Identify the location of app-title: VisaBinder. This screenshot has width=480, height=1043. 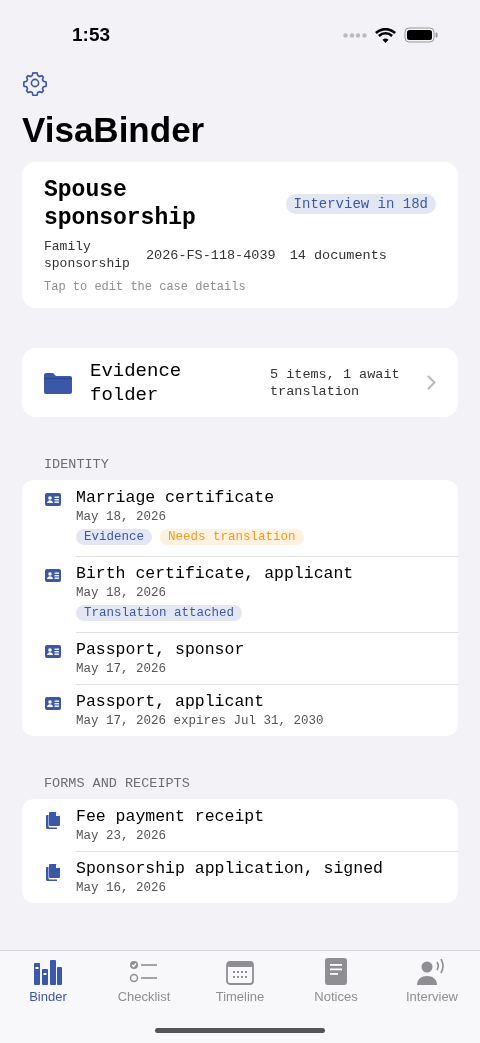
(114, 130).